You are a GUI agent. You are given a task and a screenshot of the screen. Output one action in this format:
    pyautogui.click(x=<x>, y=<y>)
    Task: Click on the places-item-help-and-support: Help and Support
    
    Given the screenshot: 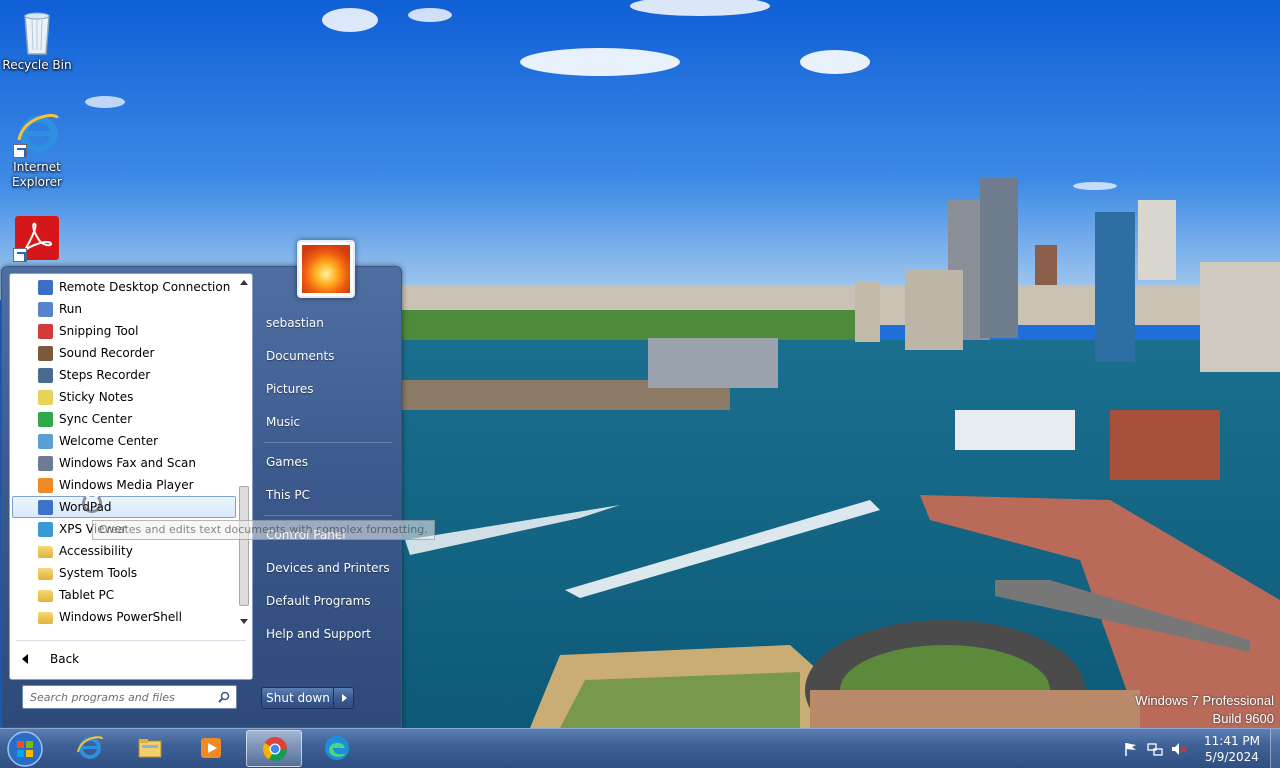 What is the action you would take?
    pyautogui.click(x=328, y=634)
    